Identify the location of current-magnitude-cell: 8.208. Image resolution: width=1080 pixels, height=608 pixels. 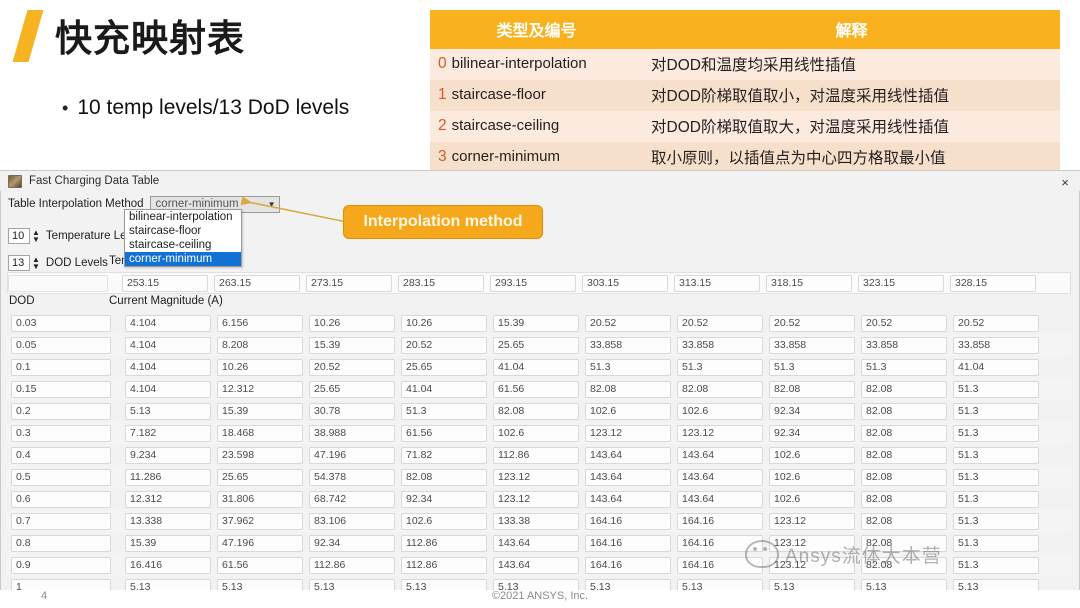
(260, 345).